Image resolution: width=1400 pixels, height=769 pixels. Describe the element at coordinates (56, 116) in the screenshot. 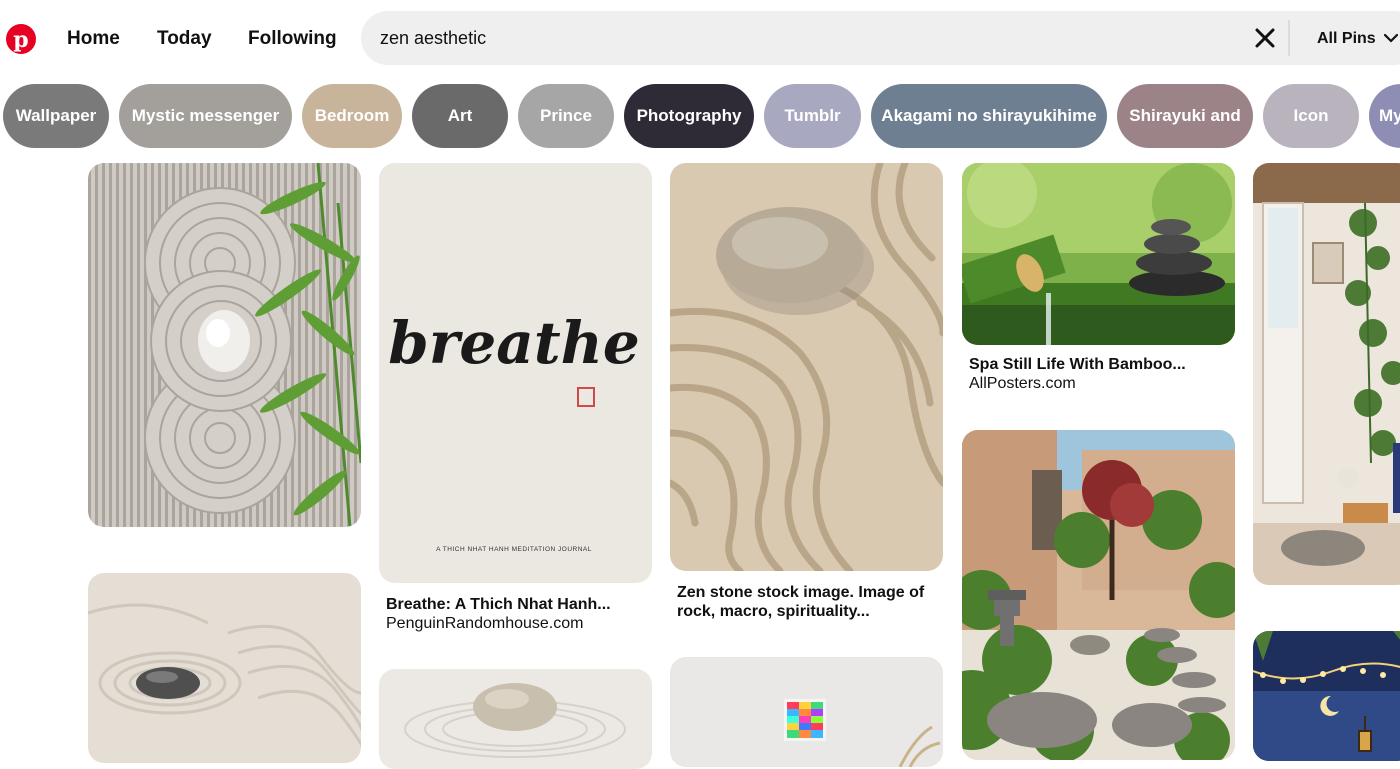

I see `chip-wallpaper: Wallpaper` at that location.